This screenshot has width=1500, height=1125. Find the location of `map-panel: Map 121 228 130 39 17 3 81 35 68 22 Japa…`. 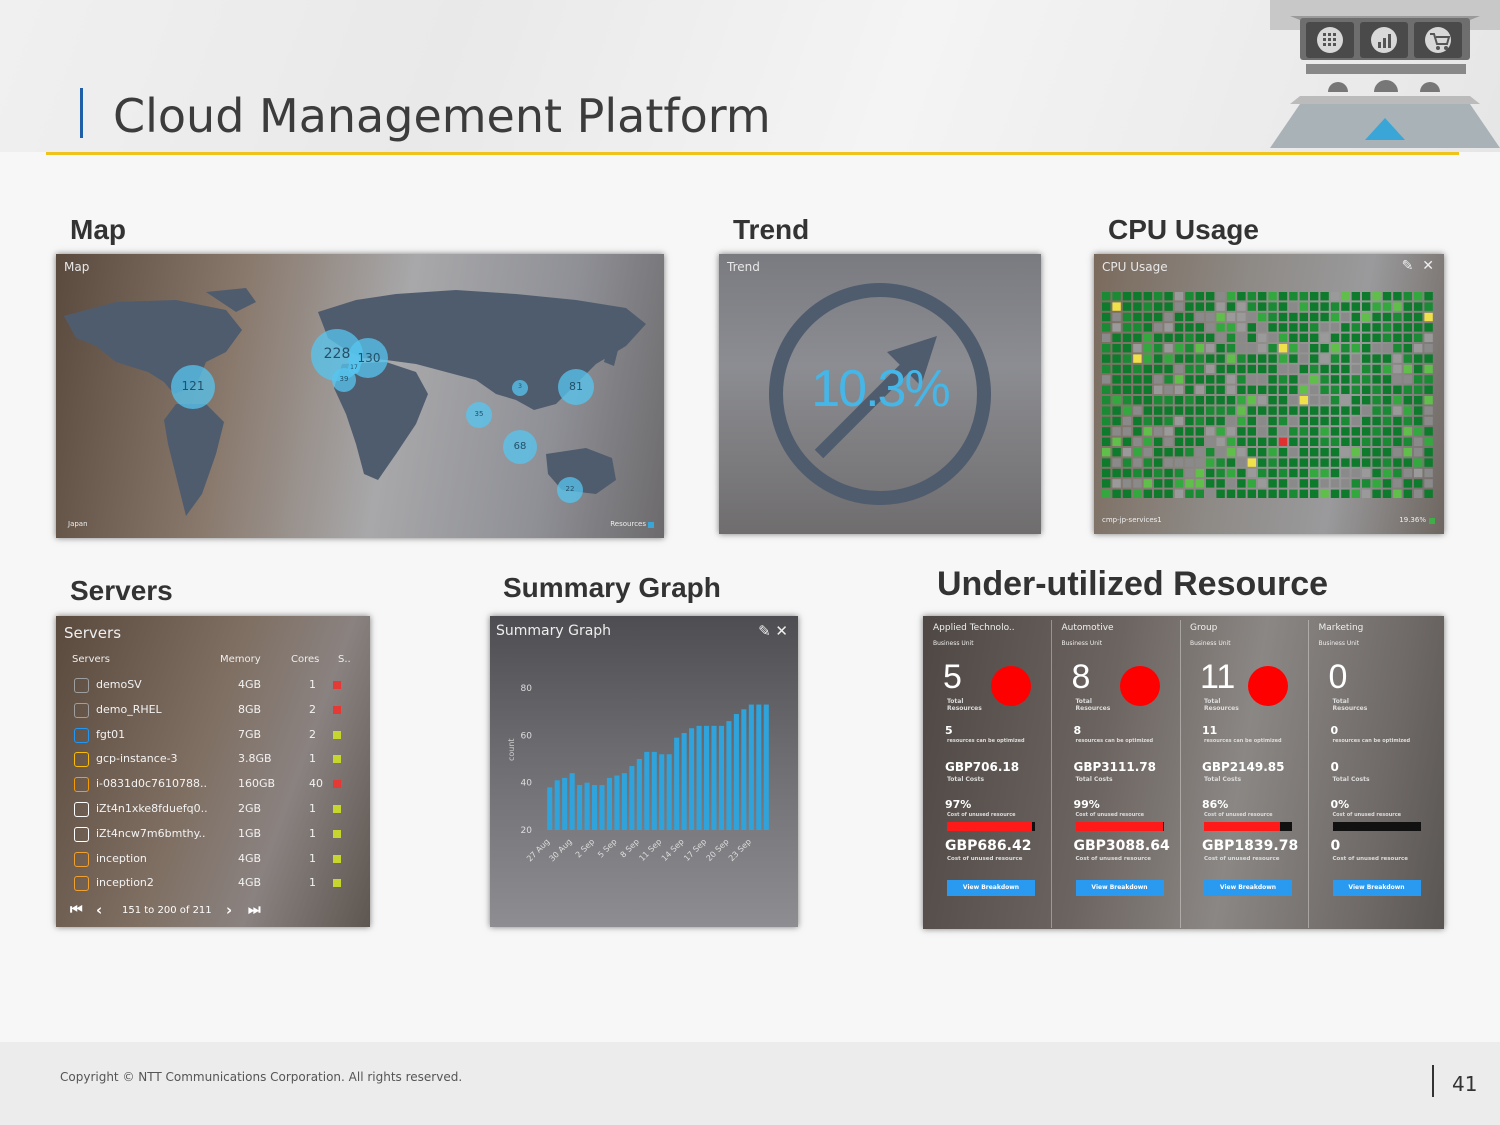

map-panel: Map 121 228 130 39 17 3 81 35 68 22 Japa… is located at coordinates (360, 396).